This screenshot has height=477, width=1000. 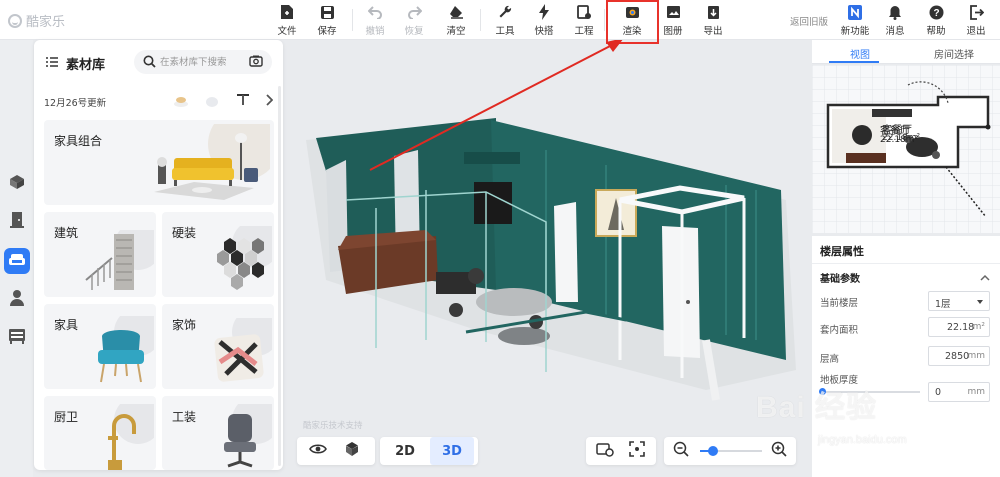 I want to click on category-label: 家具组合, so click(x=78, y=141).